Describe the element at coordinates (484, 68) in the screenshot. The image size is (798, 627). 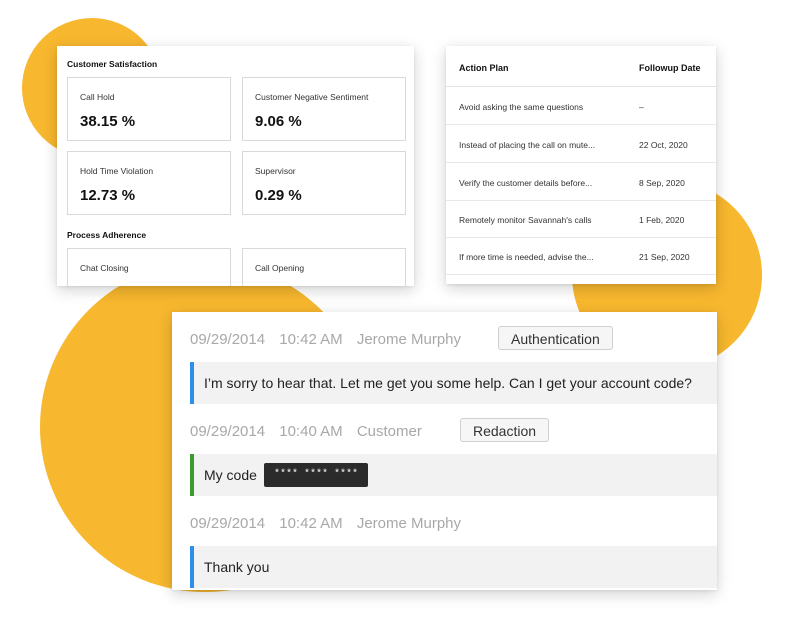
I see `column-header-action-plan: Action Plan` at that location.